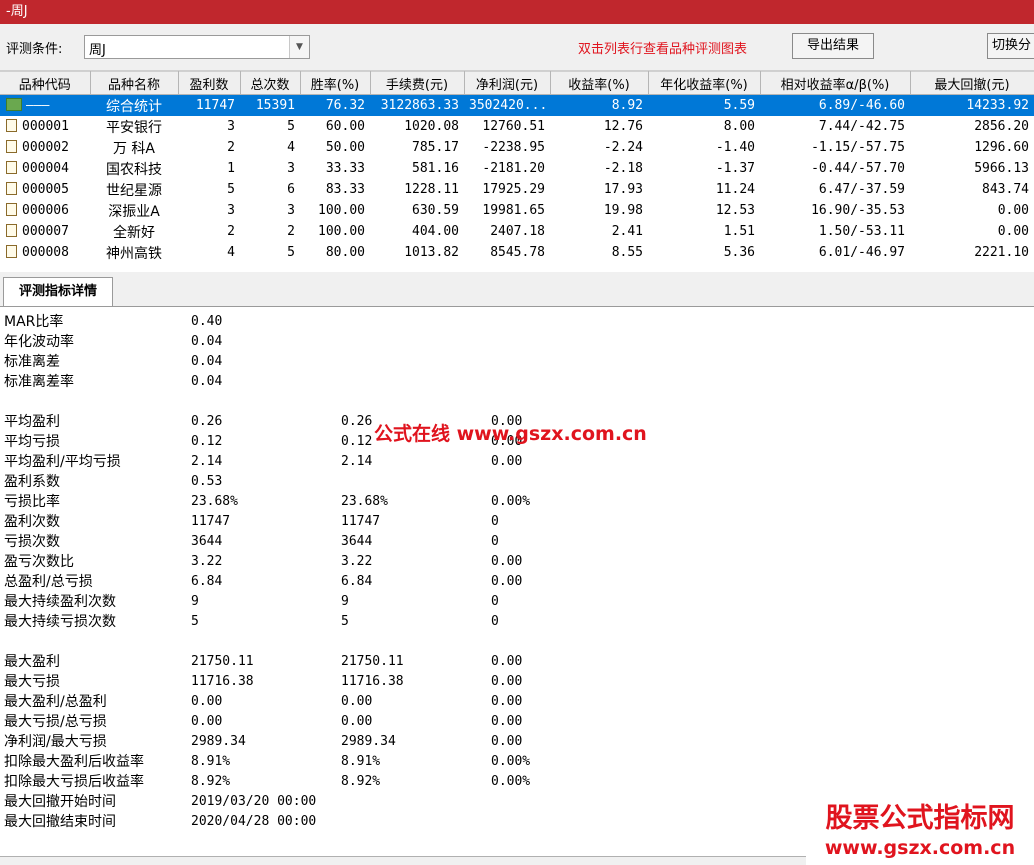 This screenshot has height=865, width=1034. Describe the element at coordinates (431, 189) in the screenshot. I see `cell-fee: 1228.11` at that location.